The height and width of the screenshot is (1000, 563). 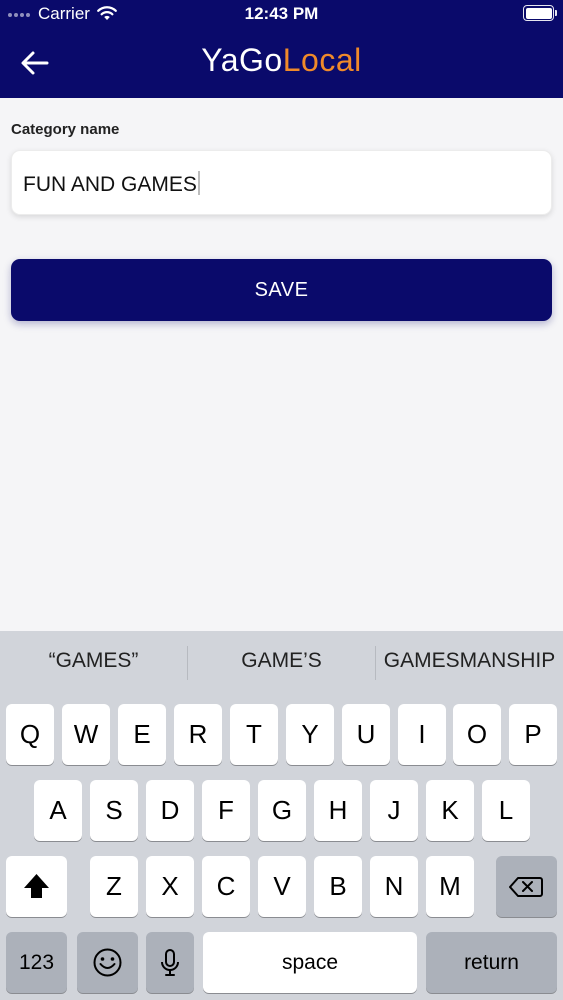 I want to click on key-d: D, so click(x=170, y=810).